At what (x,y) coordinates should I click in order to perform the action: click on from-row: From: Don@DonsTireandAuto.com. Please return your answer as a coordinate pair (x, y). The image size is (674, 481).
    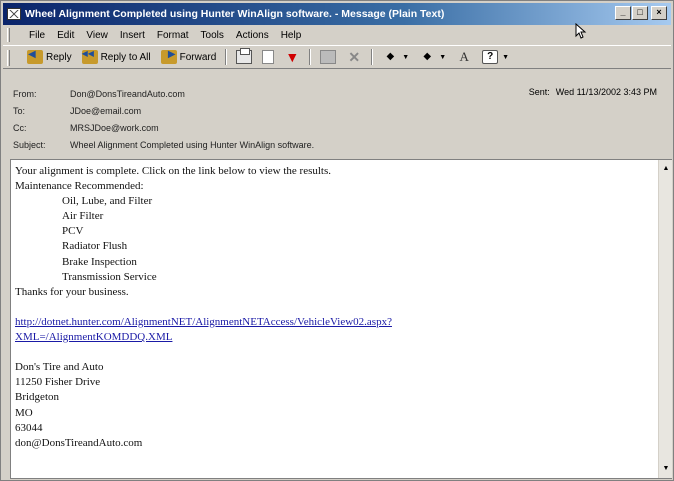
    Looking at the image, I should click on (99, 94).